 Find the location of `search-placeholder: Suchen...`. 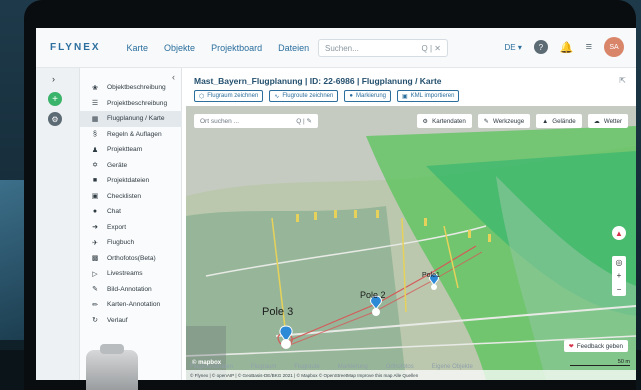

search-placeholder: Suchen... is located at coordinates (342, 48).